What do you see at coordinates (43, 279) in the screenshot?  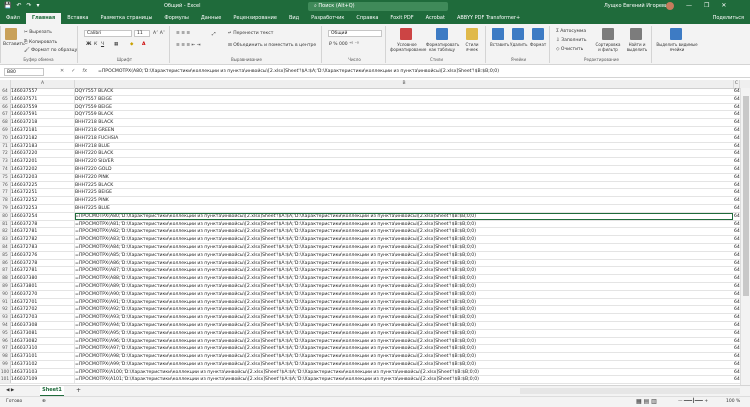 I see `cell-a: 146037380` at bounding box center [43, 279].